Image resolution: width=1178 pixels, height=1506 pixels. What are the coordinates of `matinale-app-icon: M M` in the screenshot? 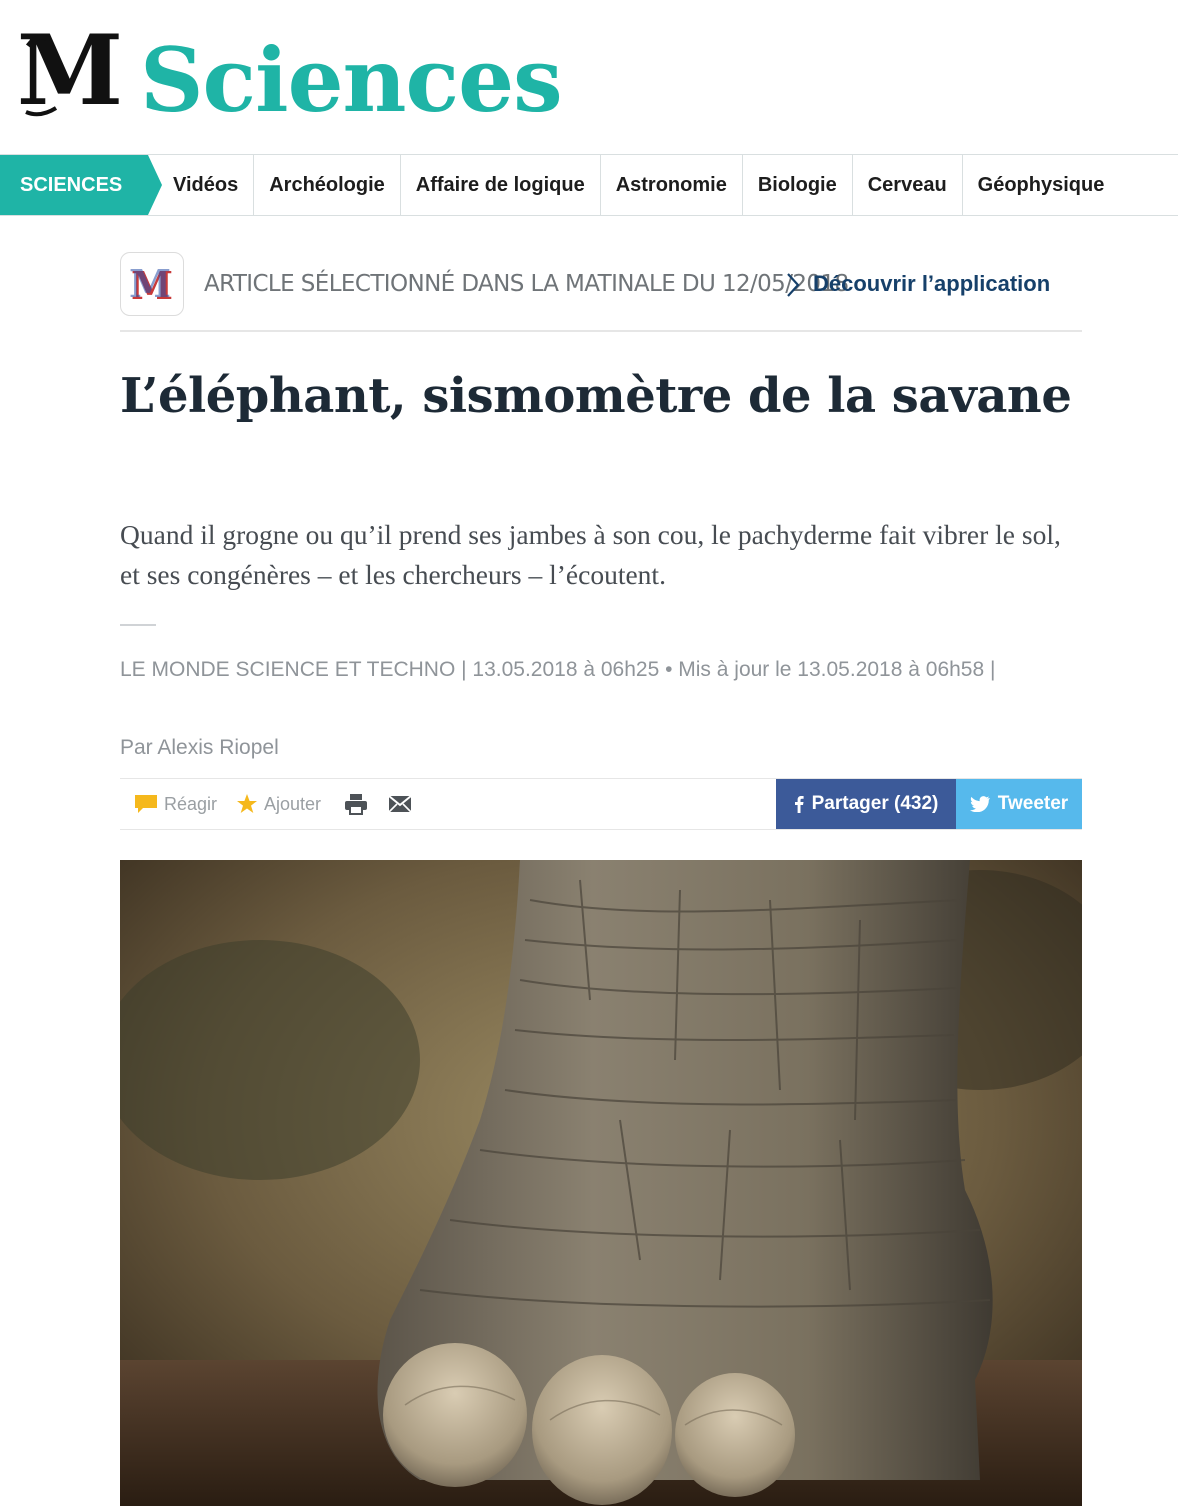 It's located at (152, 284).